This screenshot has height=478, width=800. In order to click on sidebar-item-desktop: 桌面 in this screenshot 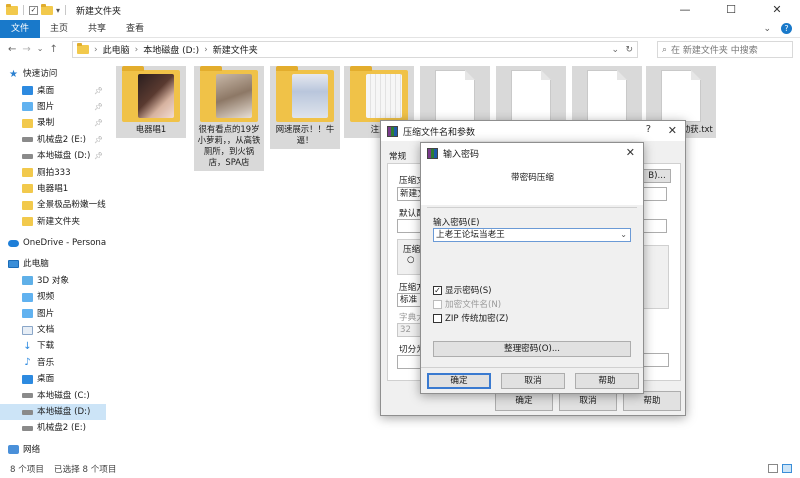, I will do `click(53, 379)`.